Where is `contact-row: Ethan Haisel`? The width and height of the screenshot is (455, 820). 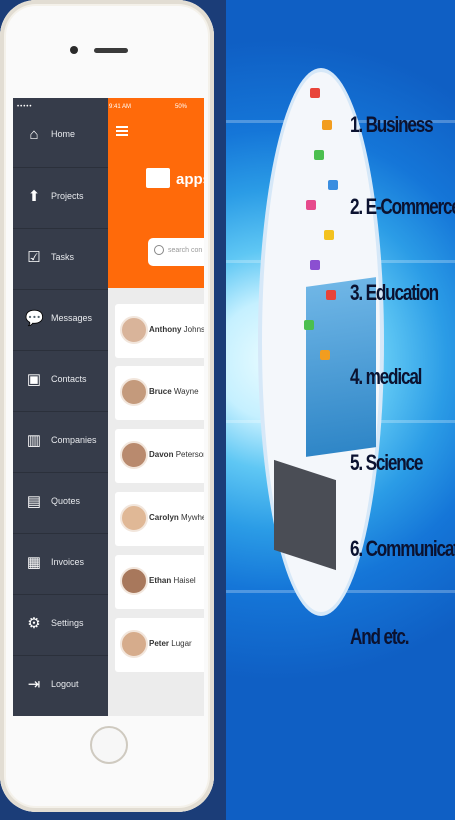
contact-row: Ethan Haisel is located at coordinates (159, 582).